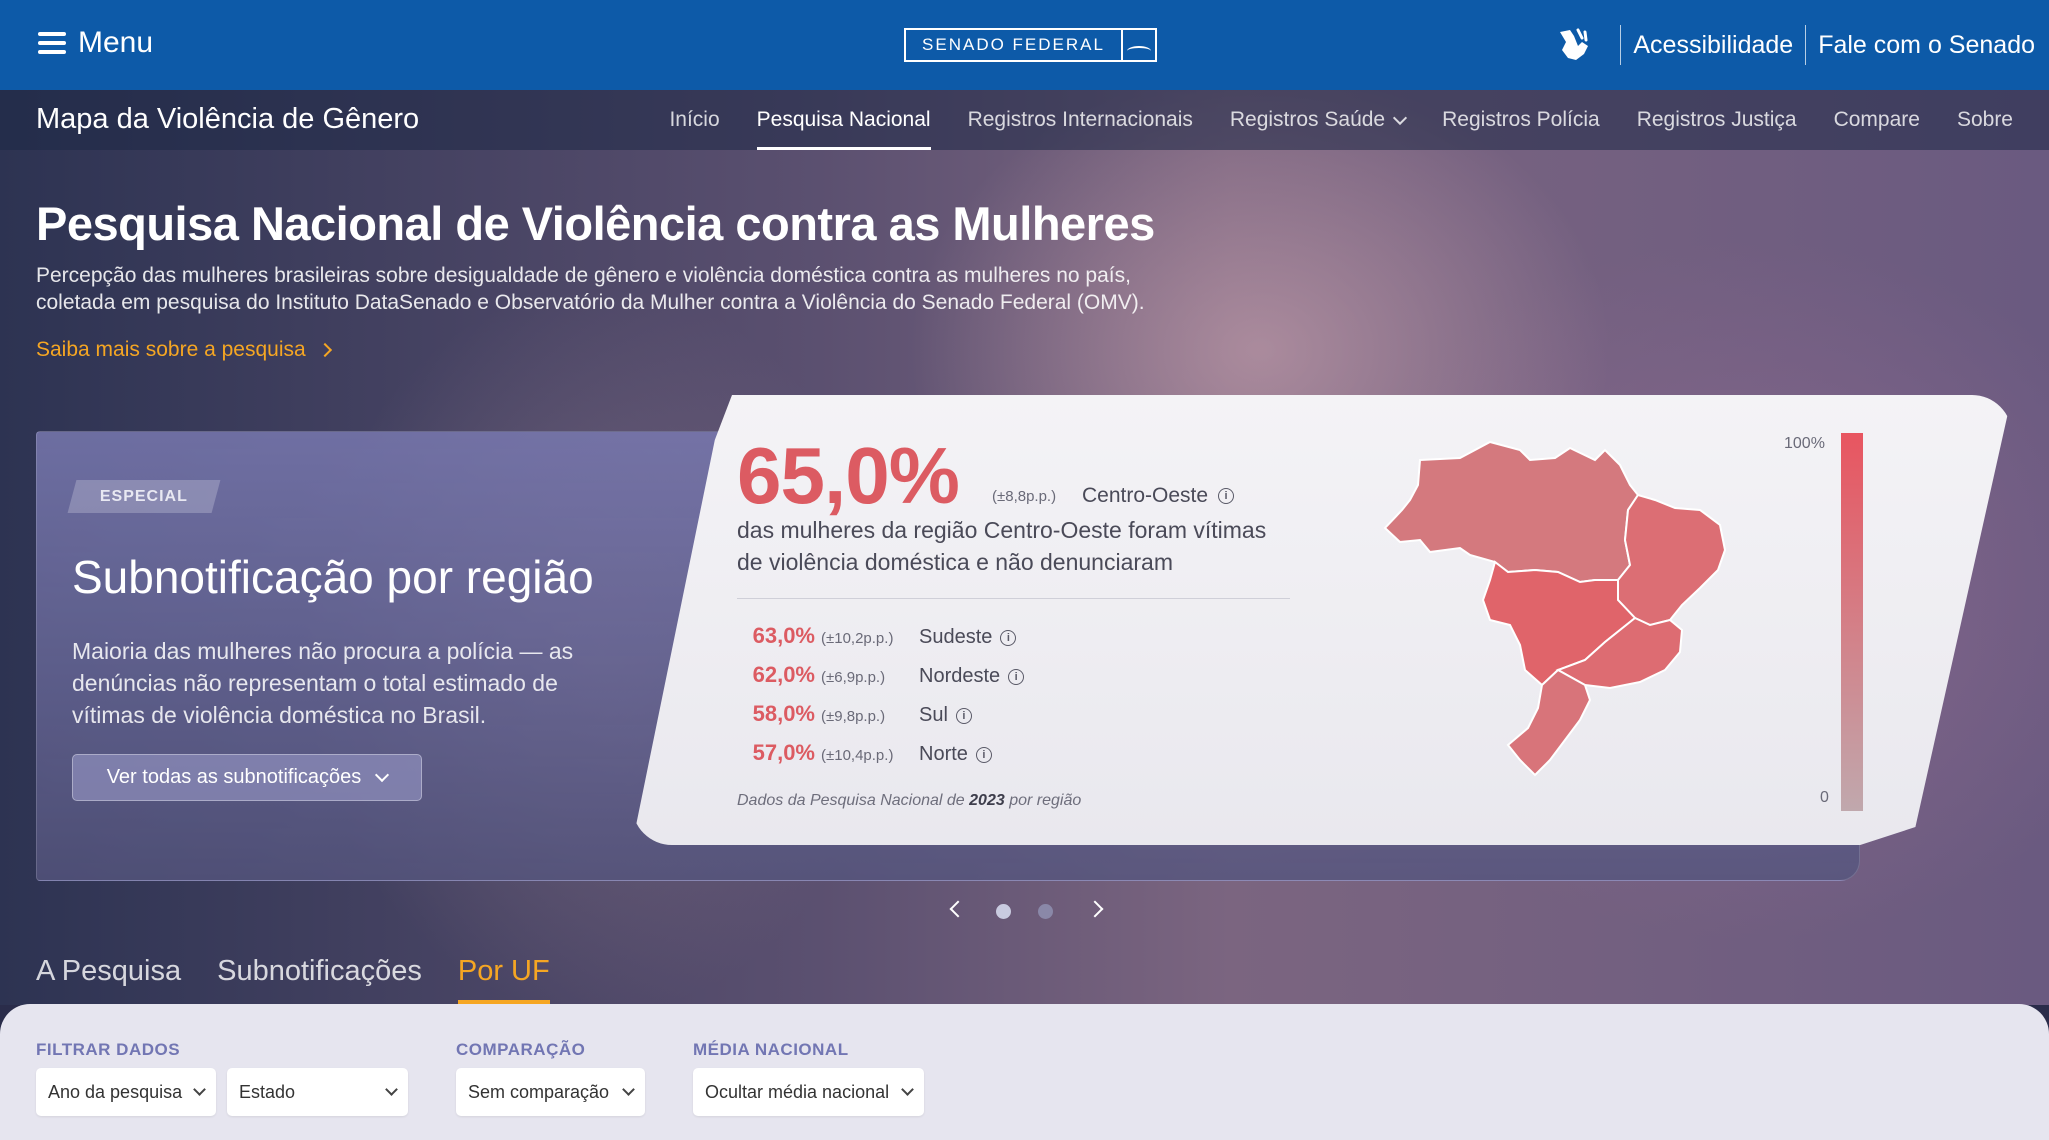 The image size is (2049, 1140). Describe the element at coordinates (771, 1049) in the screenshot. I see `national-average-label: MÉDIA NACIONAL` at that location.